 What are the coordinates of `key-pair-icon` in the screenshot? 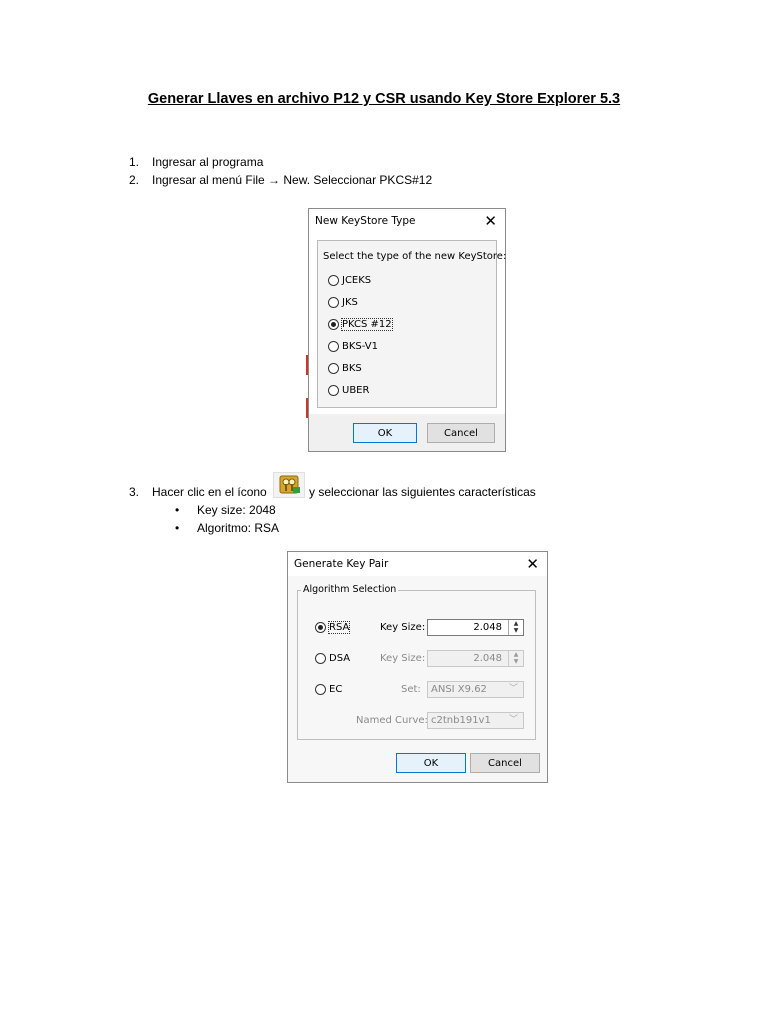 It's located at (289, 485).